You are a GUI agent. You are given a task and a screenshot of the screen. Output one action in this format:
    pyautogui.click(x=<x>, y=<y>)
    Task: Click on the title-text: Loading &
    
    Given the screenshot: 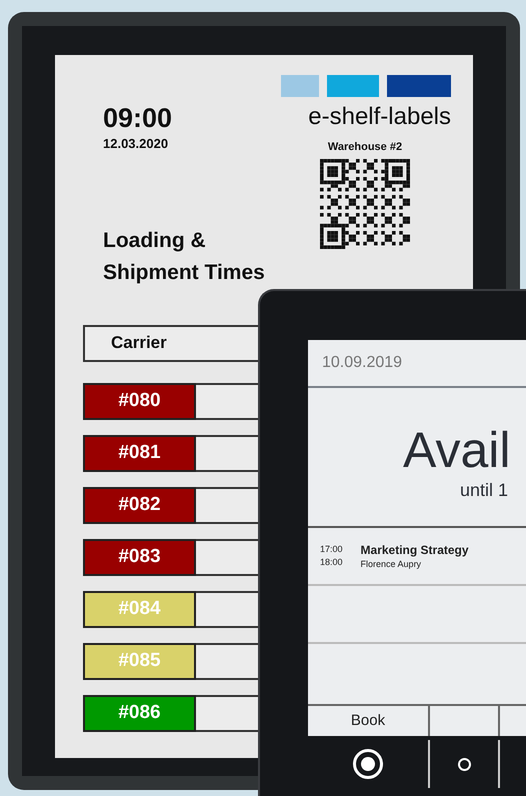 What is the action you would take?
    pyautogui.click(x=155, y=241)
    